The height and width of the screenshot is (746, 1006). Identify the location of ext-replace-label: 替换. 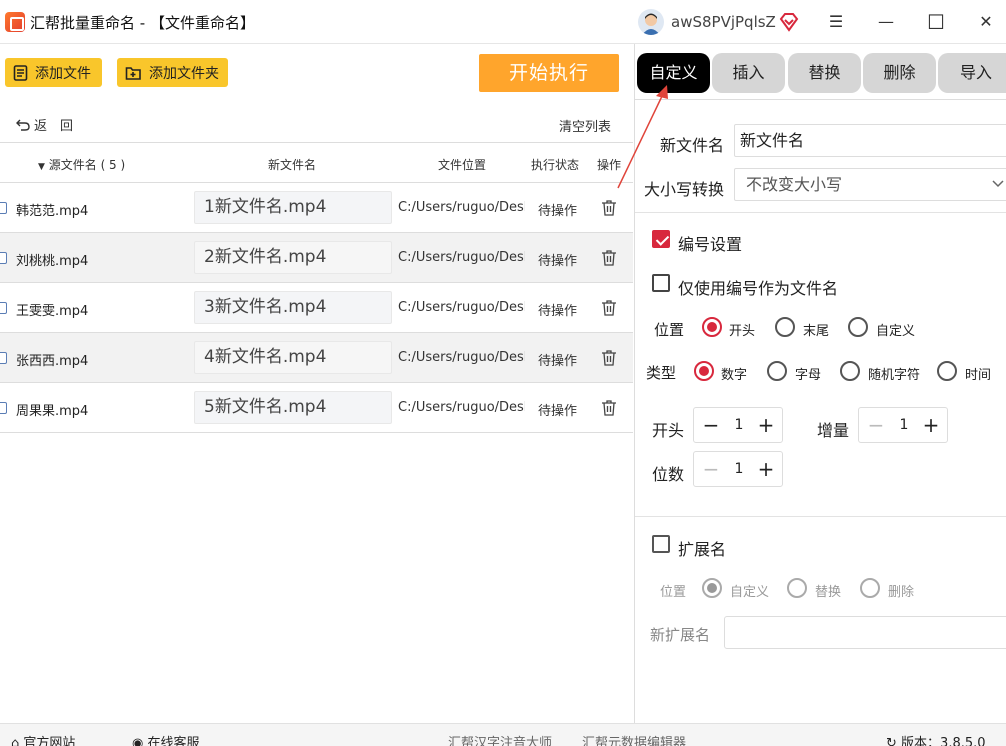
(828, 592).